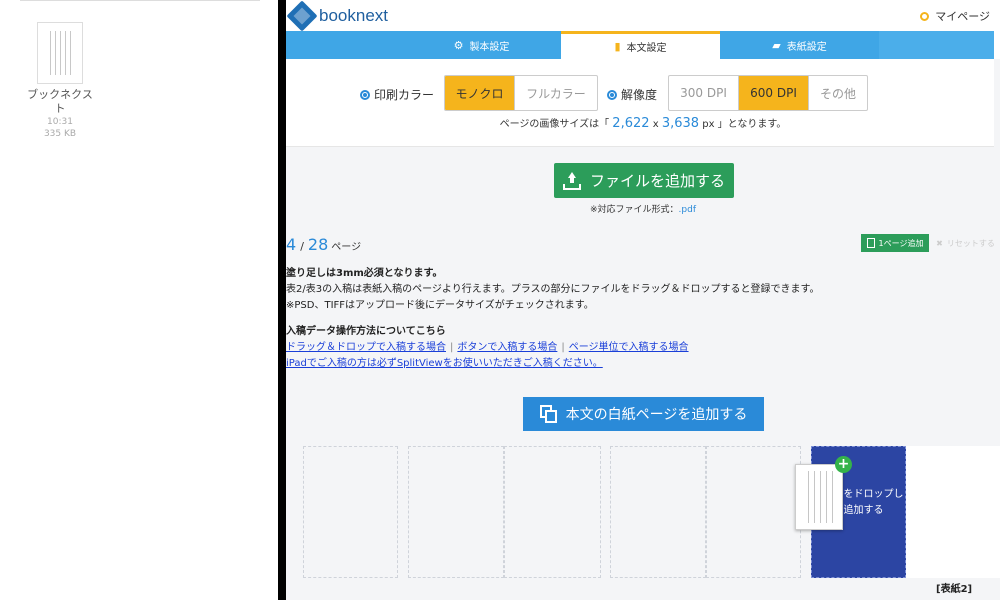 The image size is (1000, 600). Describe the element at coordinates (655, 124) in the screenshot. I see `image-size-x: x` at that location.